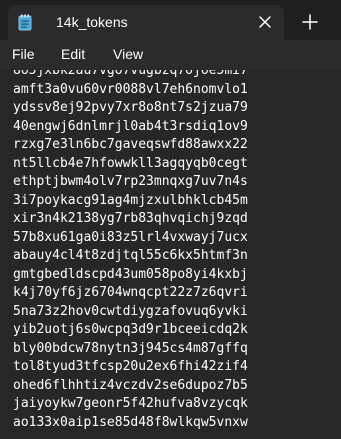  I want to click on text-line: yib2uotj6s0wcpq3d9r1bceeicdq2k, so click(130, 329).